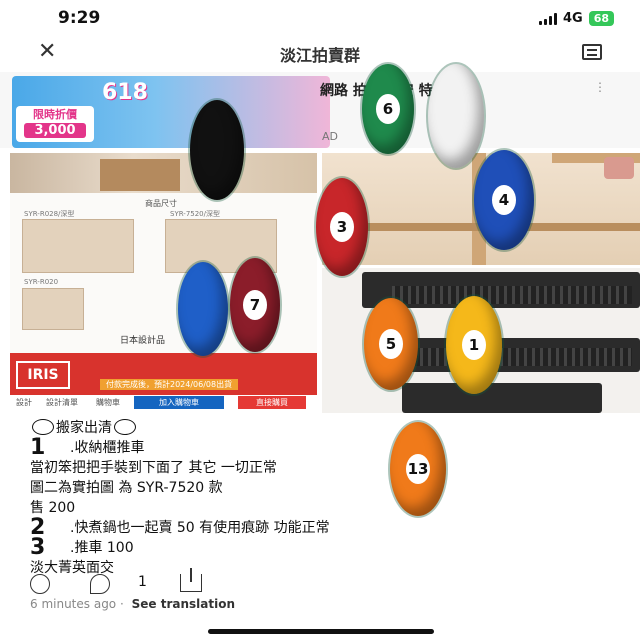  I want to click on page-title: 淡江拍賣群, so click(319, 55).